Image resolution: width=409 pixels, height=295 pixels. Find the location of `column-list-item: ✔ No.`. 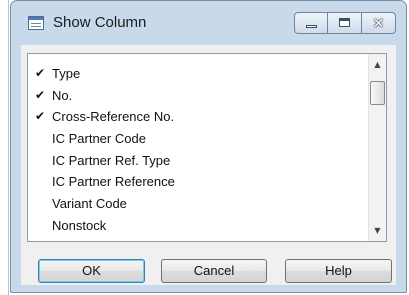

column-list-item: ✔ No. is located at coordinates (197, 96).